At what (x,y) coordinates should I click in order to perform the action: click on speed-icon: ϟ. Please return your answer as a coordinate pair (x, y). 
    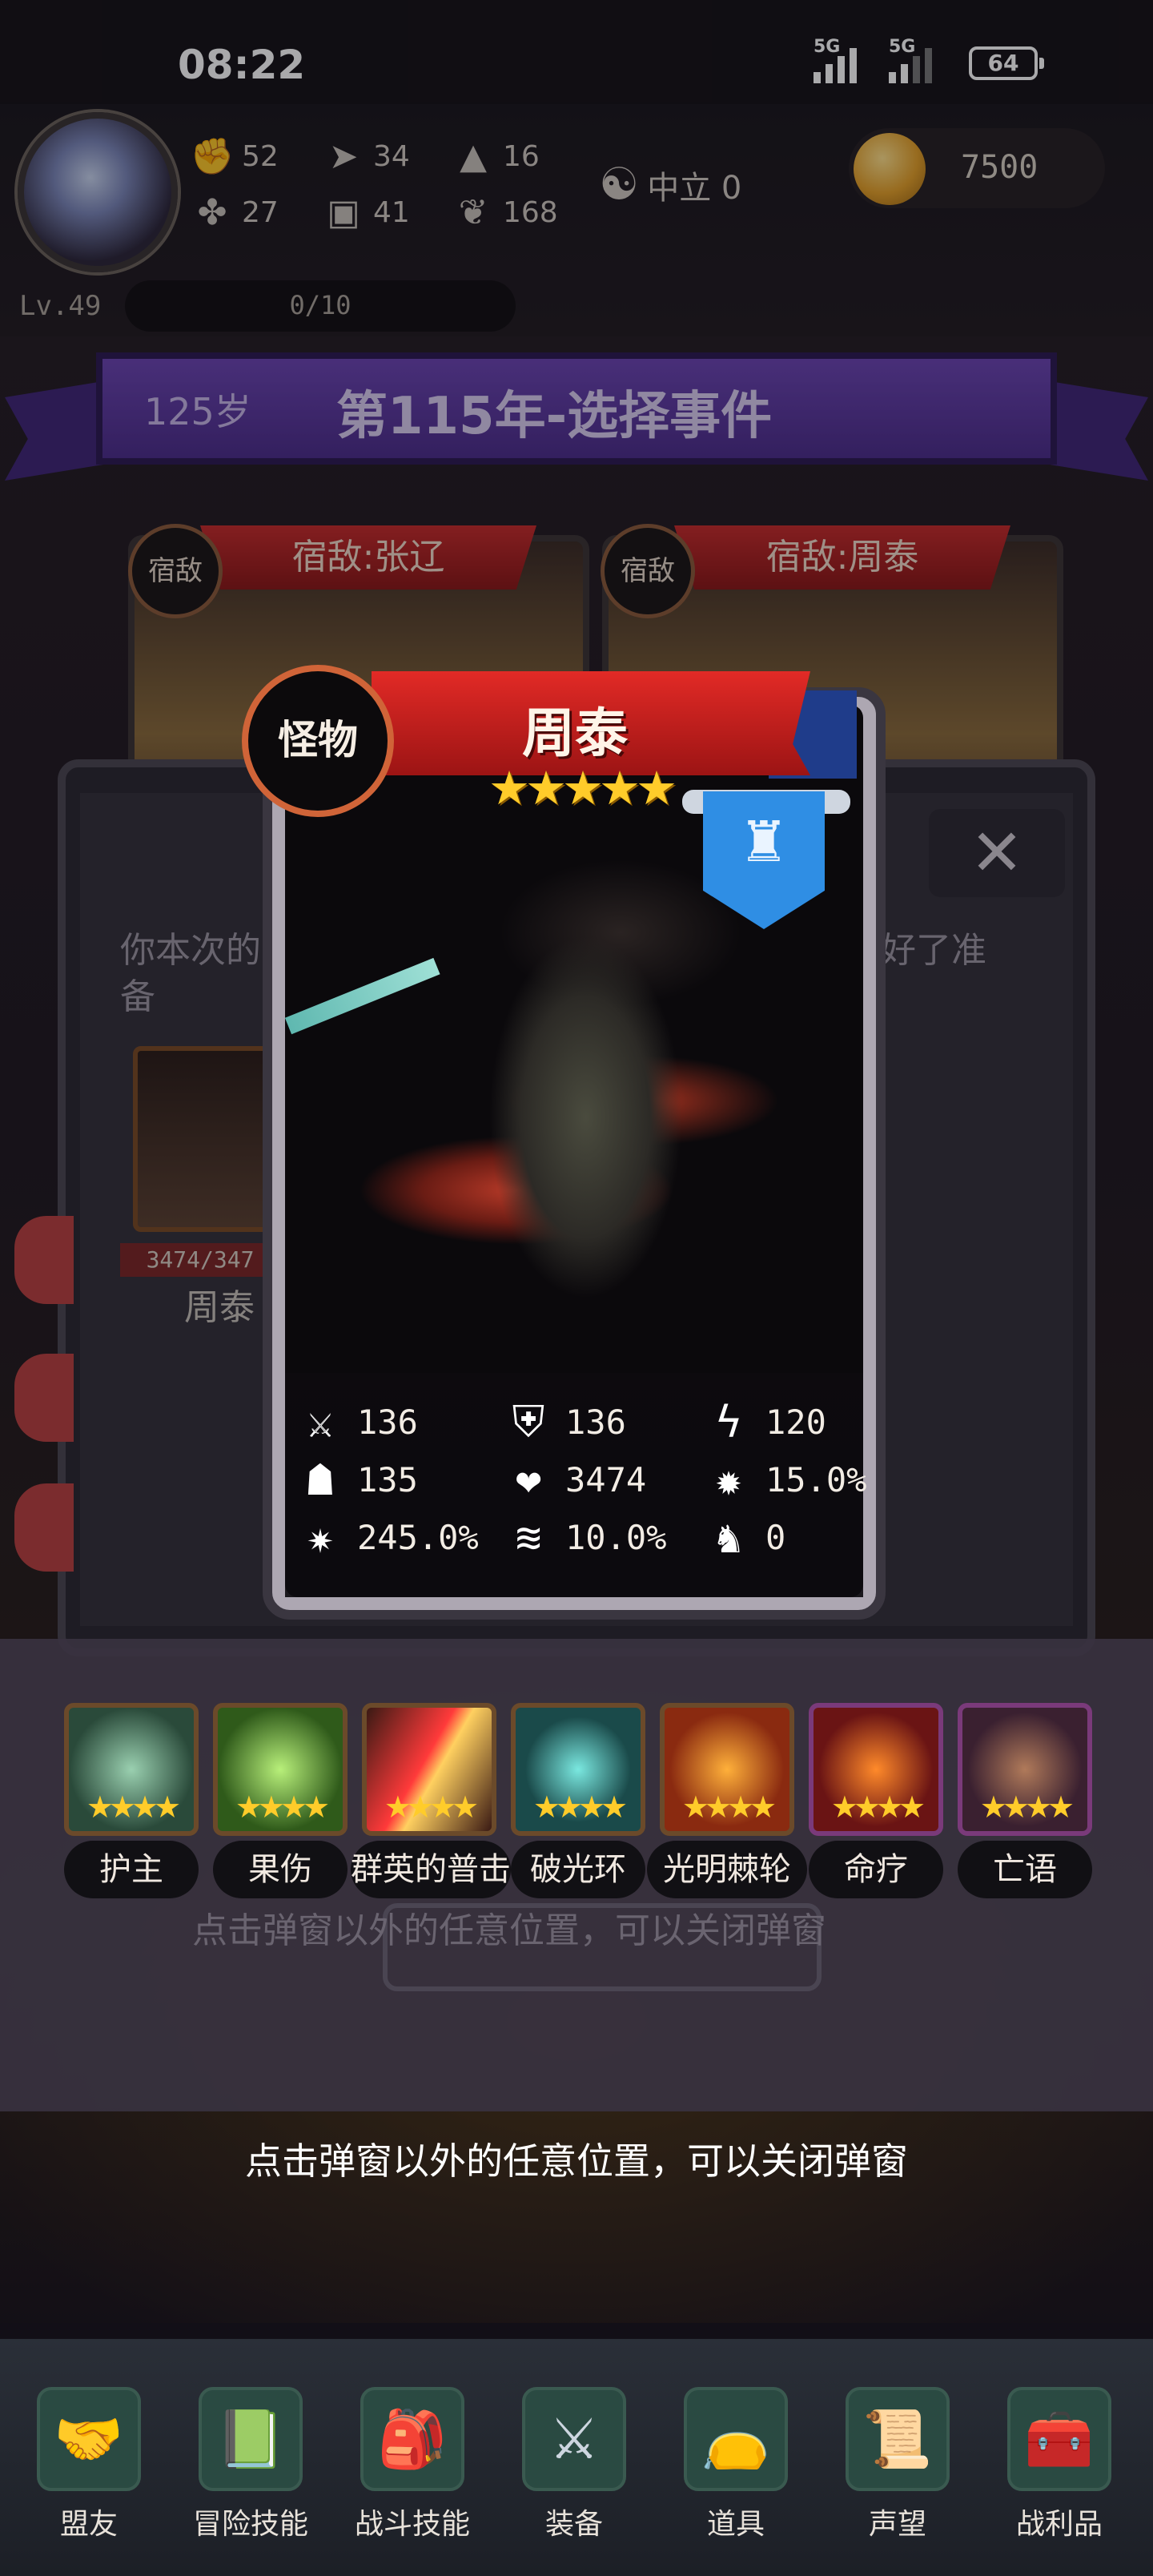
    Looking at the image, I should click on (728, 1421).